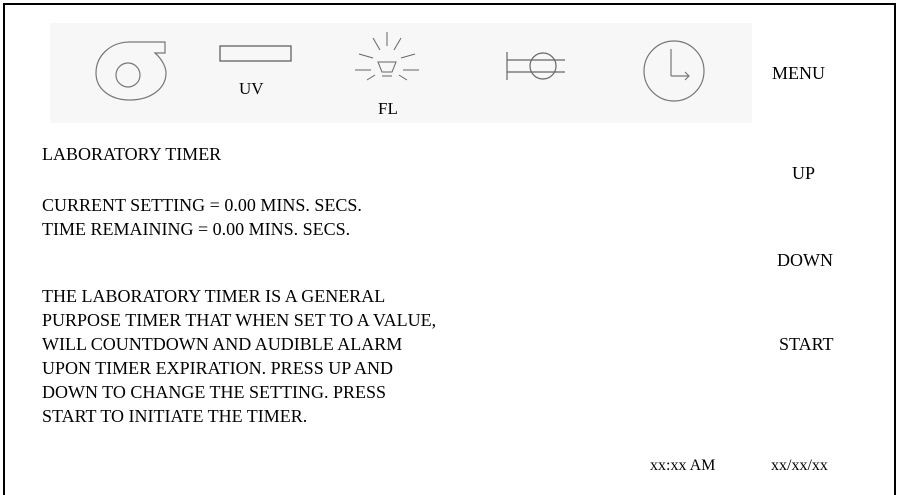 The image size is (901, 495). What do you see at coordinates (214, 296) in the screenshot?
I see `description-line: THE LABORATORY TIMER IS A GENERAL` at bounding box center [214, 296].